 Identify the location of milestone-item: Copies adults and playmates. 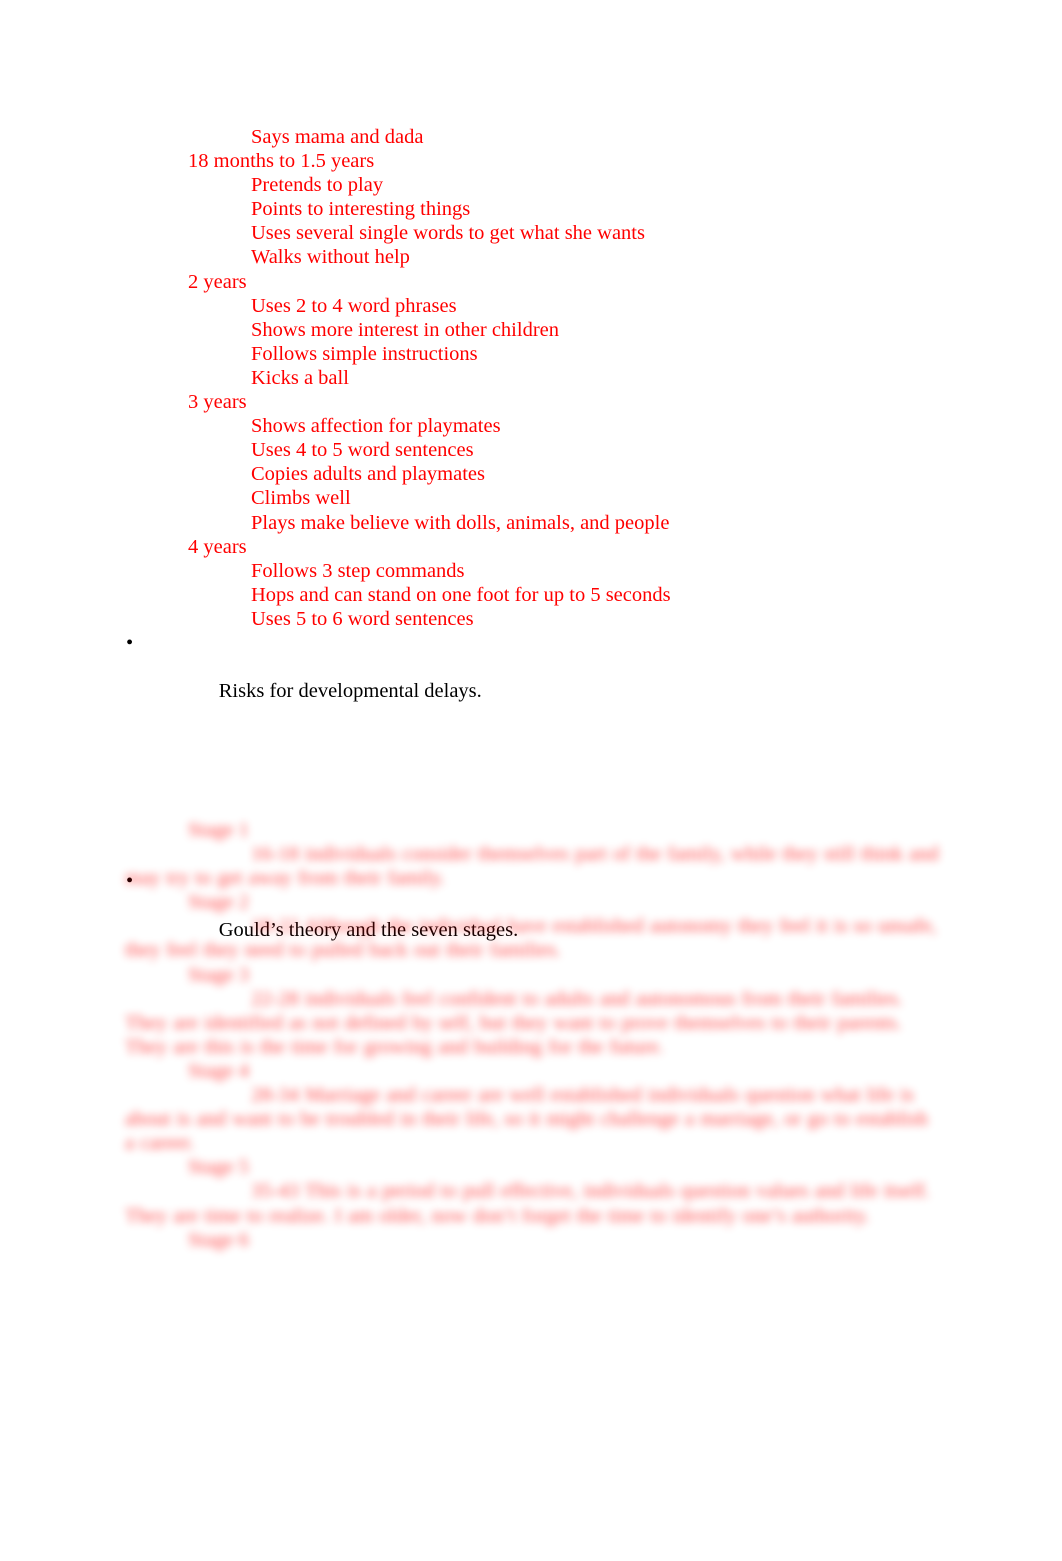
(368, 474).